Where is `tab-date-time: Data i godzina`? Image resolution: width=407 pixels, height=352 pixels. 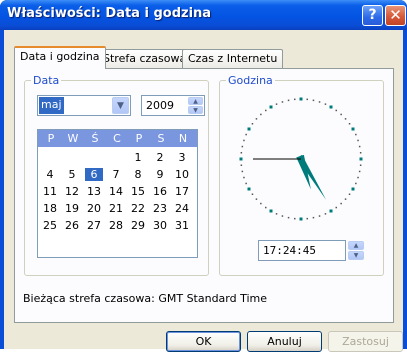 tab-date-time: Data i godzina is located at coordinates (60, 57).